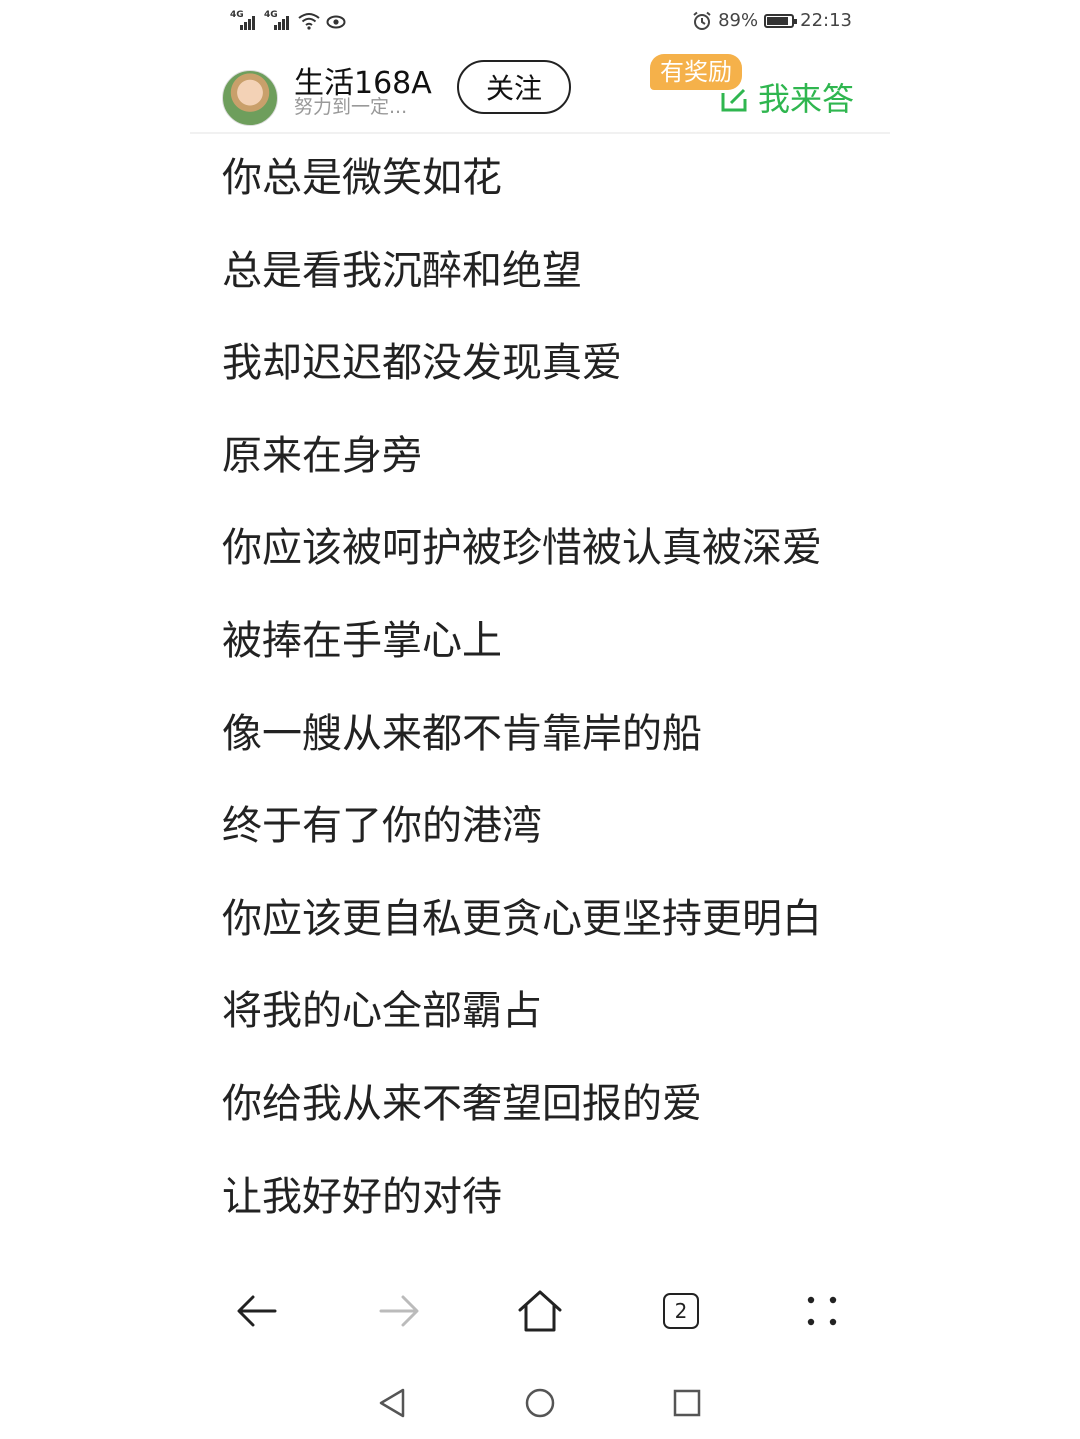 The image size is (1080, 1439). I want to click on reward-badge: 有奖励, so click(696, 72).